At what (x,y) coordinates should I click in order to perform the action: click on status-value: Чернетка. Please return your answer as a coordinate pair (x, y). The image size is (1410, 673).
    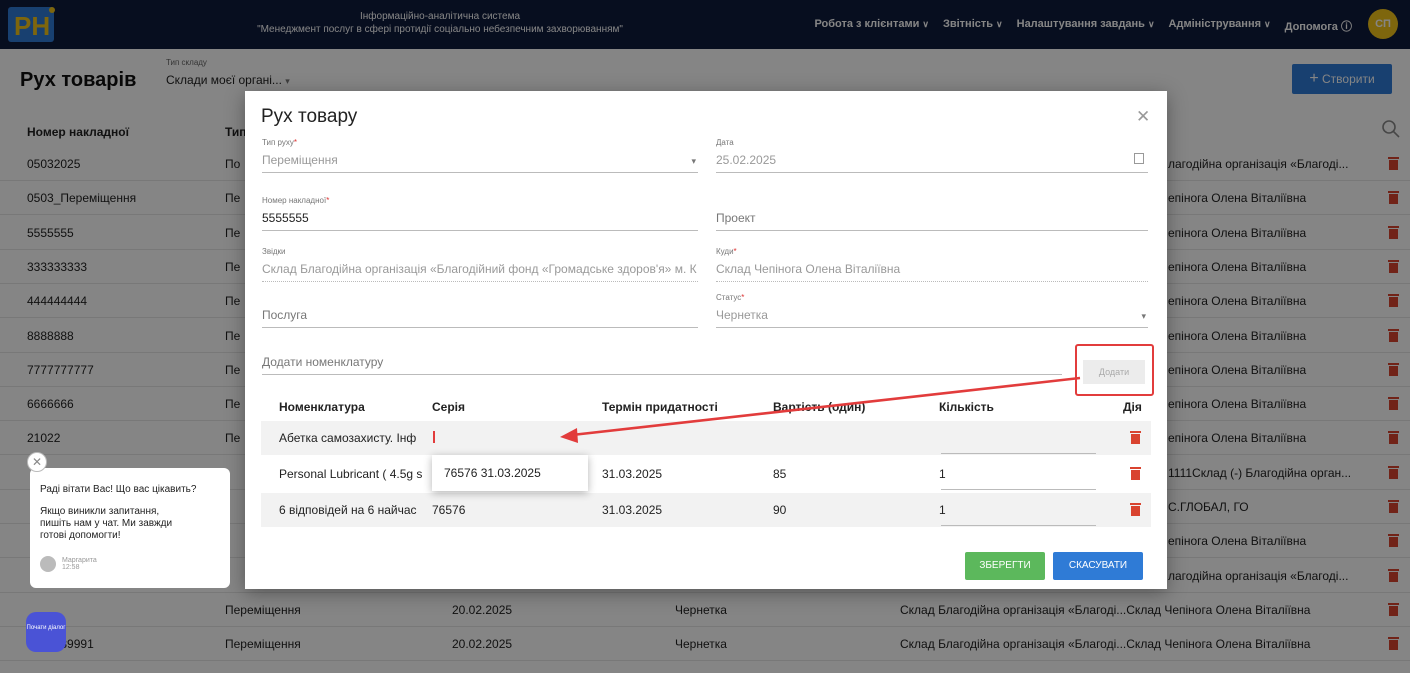
    Looking at the image, I should click on (932, 316).